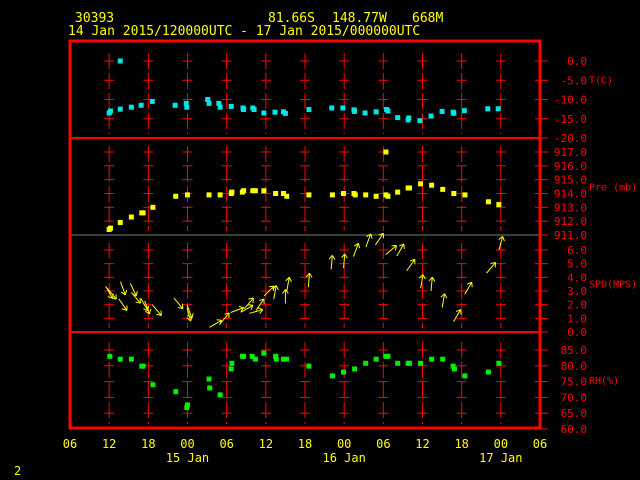  I want to click on date-label: 17 Jan, so click(500, 458).